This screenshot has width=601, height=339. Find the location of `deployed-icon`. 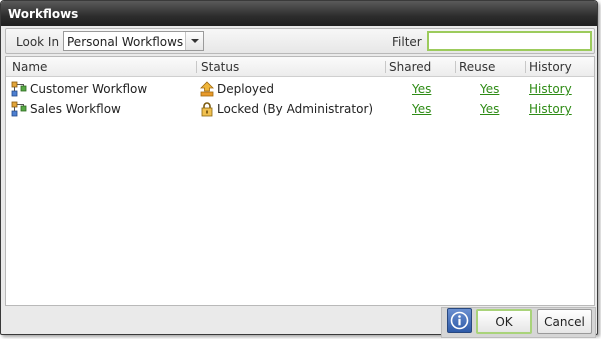

deployed-icon is located at coordinates (207, 89).